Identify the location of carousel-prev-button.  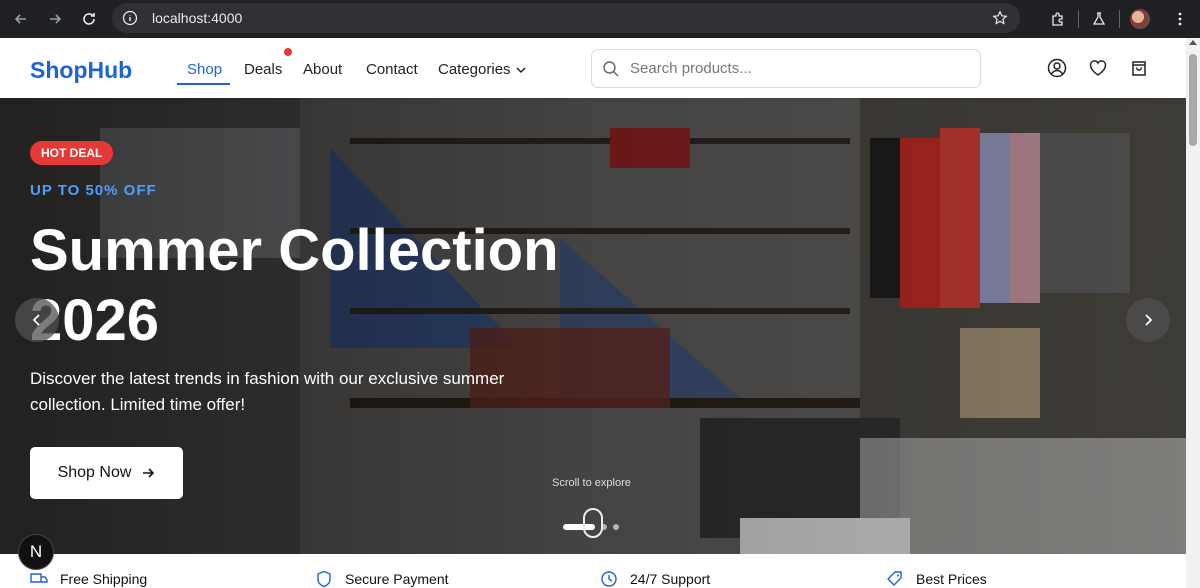
(37, 320).